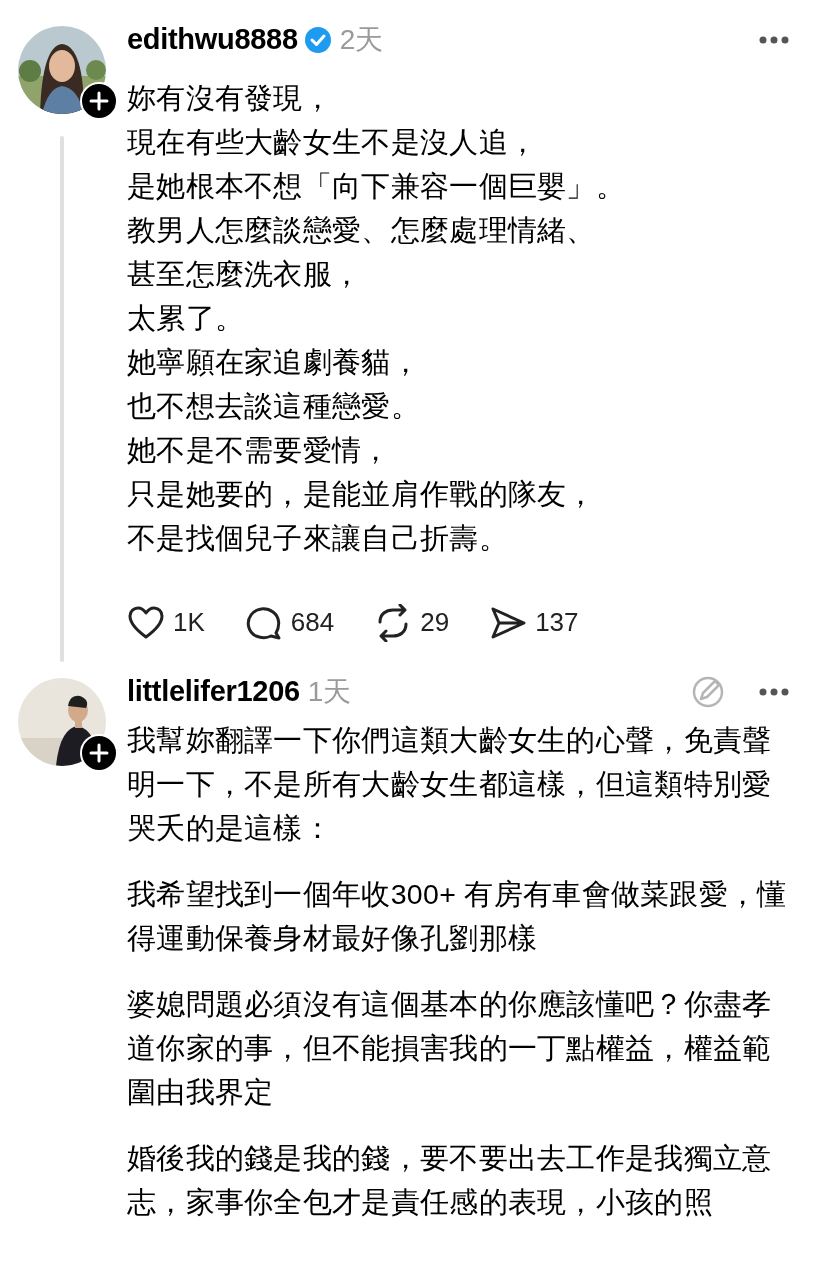  Describe the element at coordinates (362, 230) in the screenshot. I see `post-text-line: 教男人怎麼談戀愛、怎麼處理情緒、` at that location.